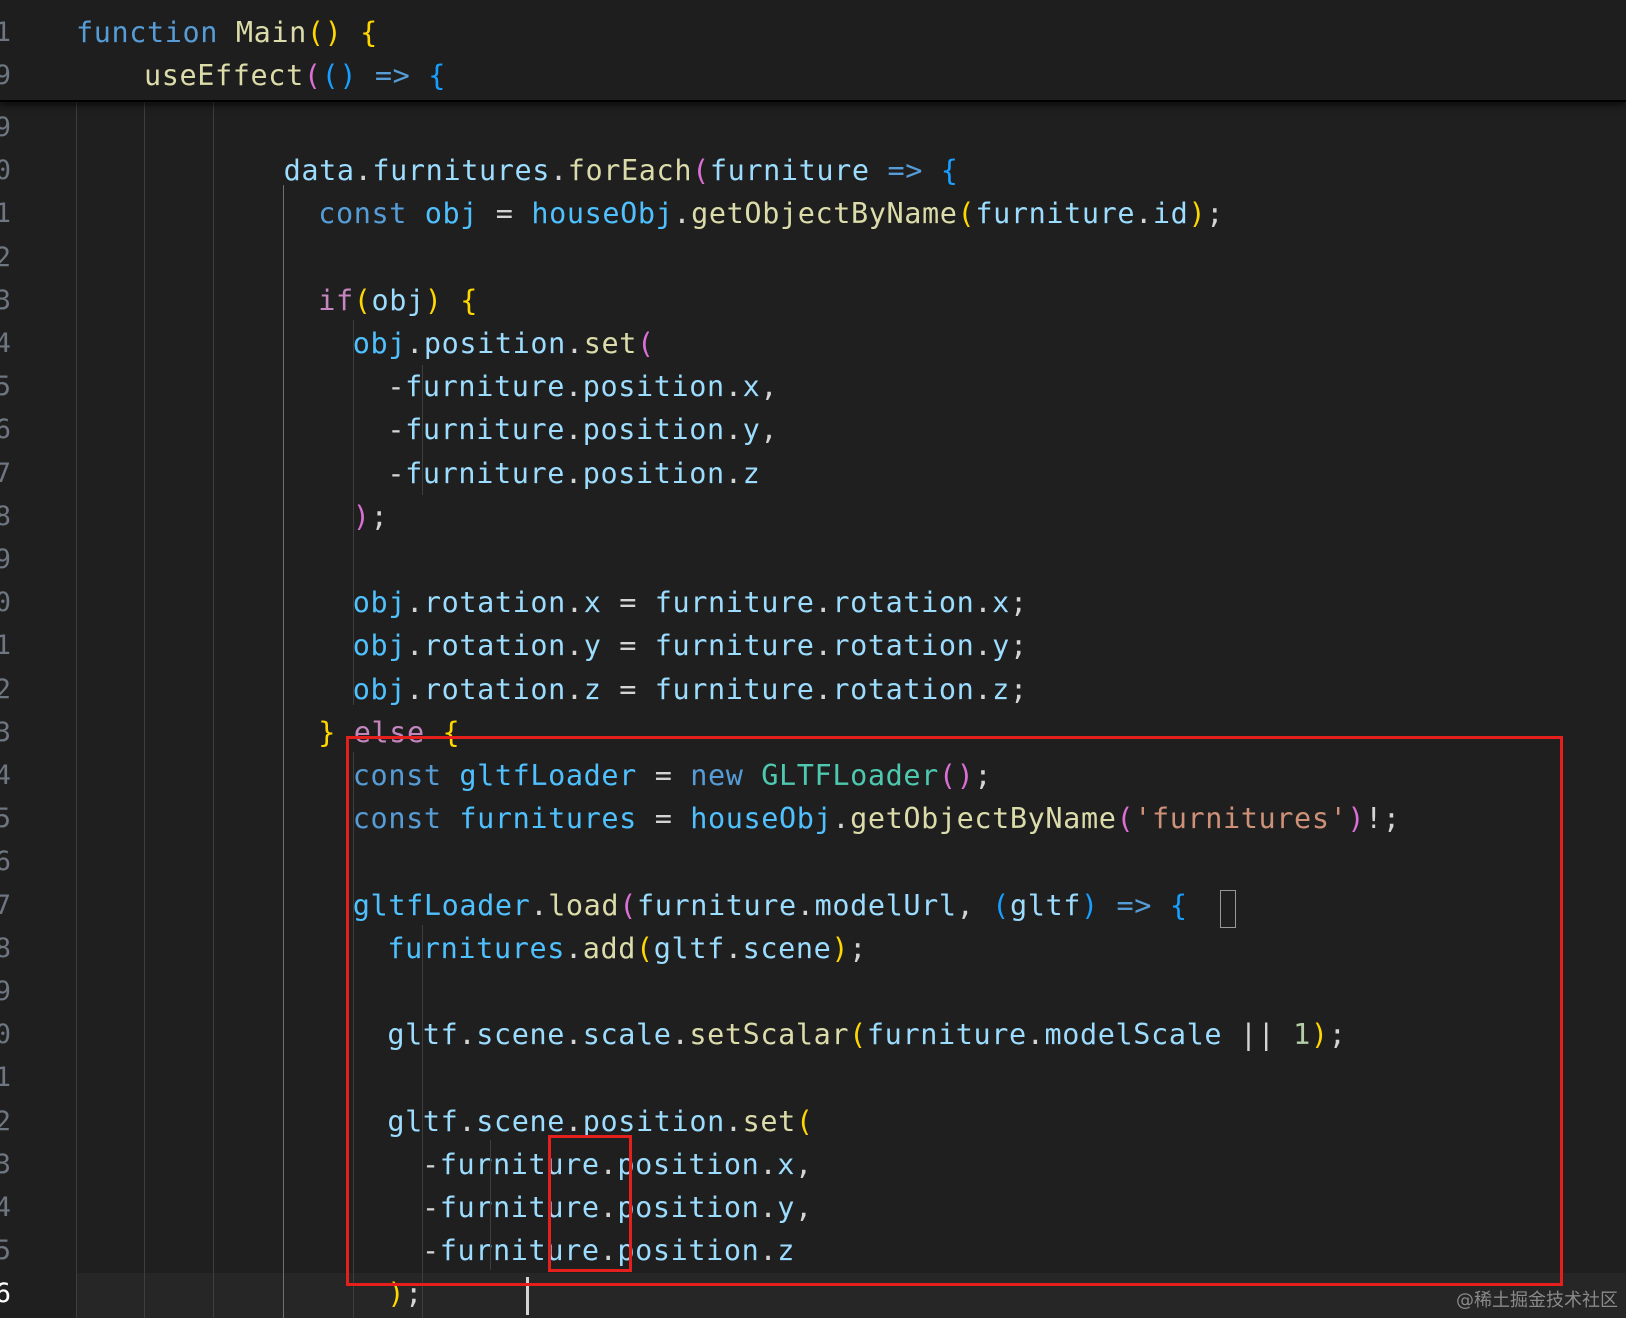 This screenshot has width=1626, height=1318. What do you see at coordinates (295, 76) in the screenshot?
I see `code-text: useEffect(() => {` at bounding box center [295, 76].